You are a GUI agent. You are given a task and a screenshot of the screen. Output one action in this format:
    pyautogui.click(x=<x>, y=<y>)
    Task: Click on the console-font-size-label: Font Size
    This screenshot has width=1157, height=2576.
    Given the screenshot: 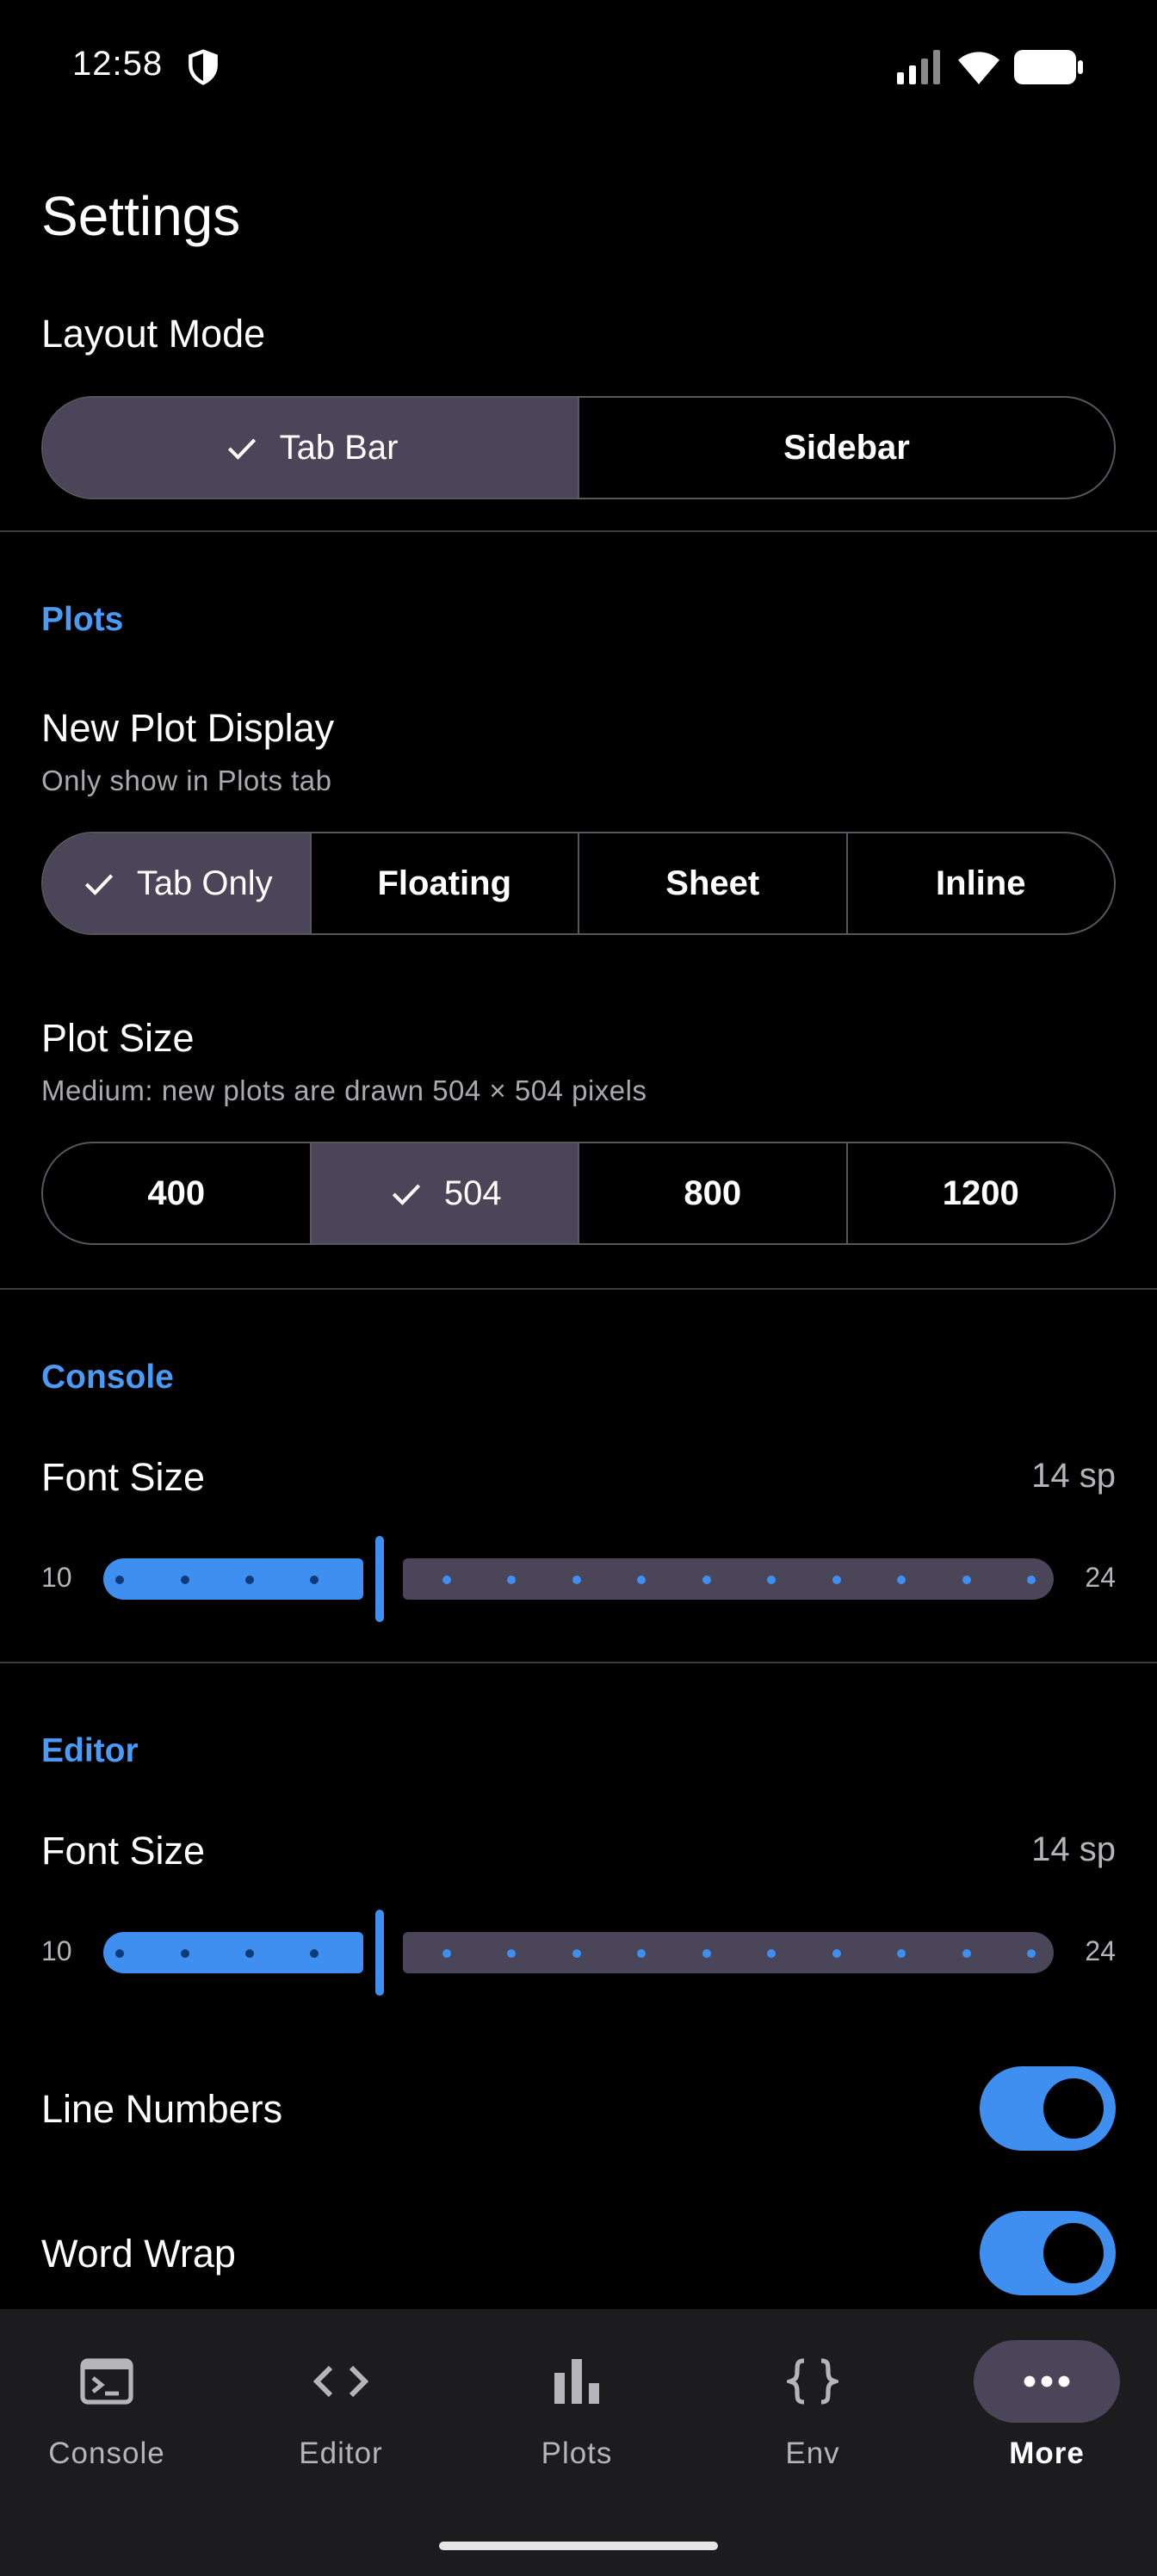 What is the action you would take?
    pyautogui.click(x=123, y=1477)
    